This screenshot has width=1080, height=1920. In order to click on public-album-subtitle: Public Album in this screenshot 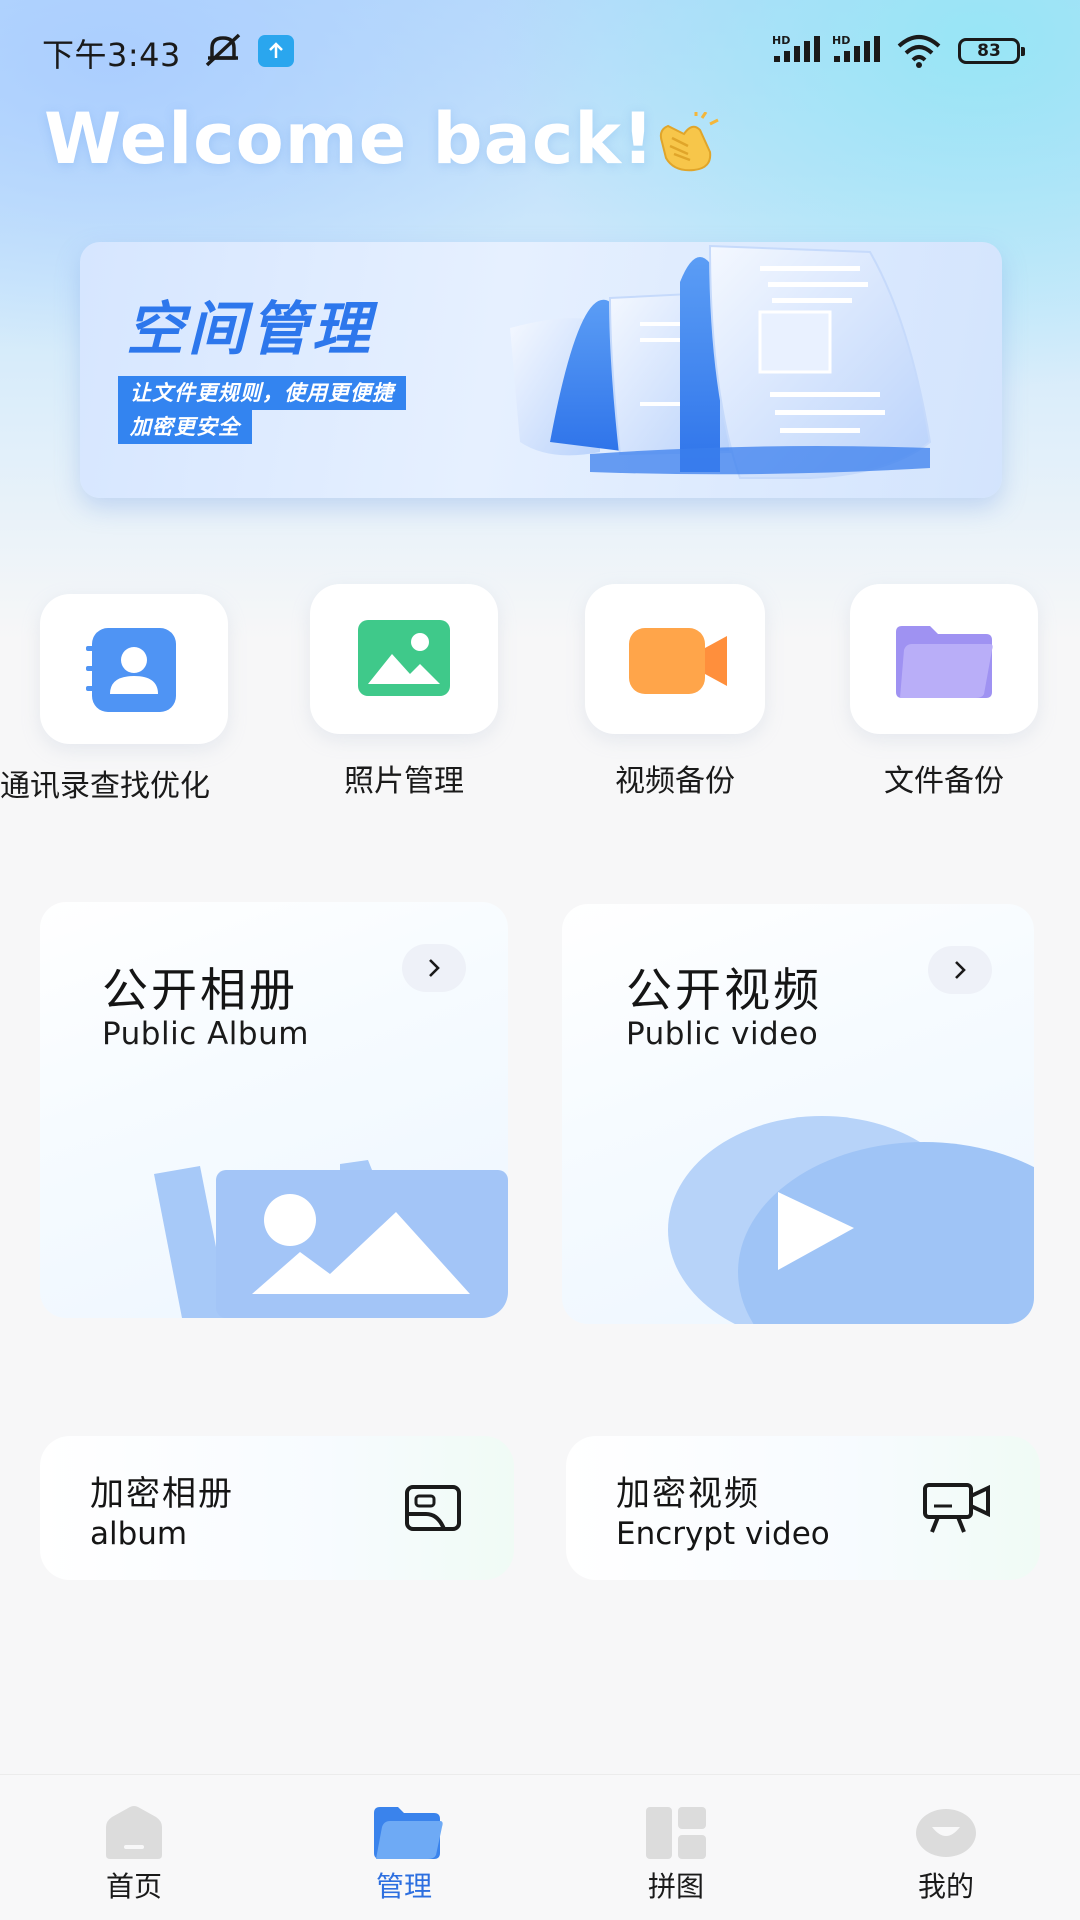, I will do `click(205, 1034)`.